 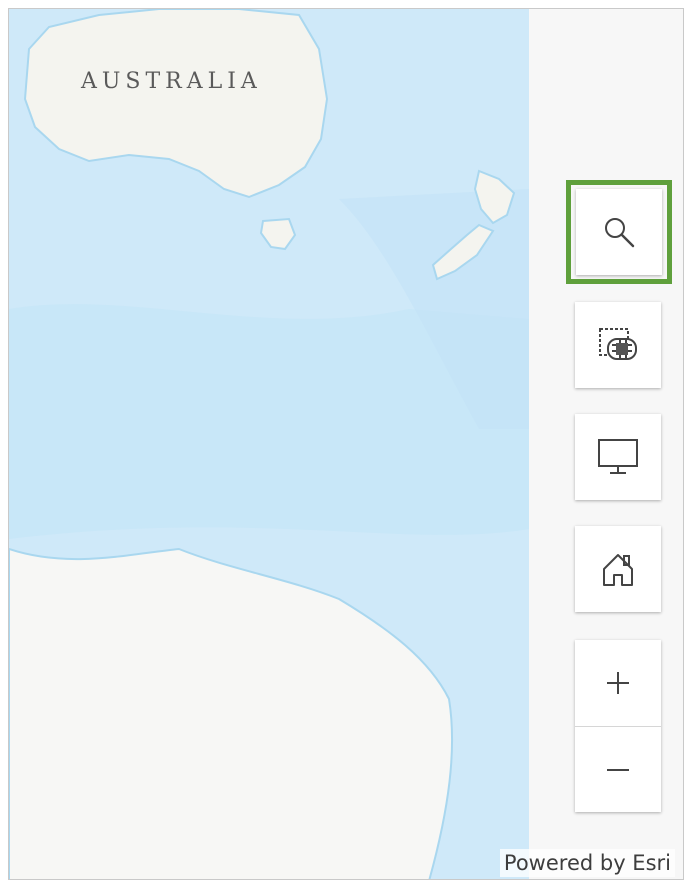 I want to click on home-icon, so click(x=618, y=570).